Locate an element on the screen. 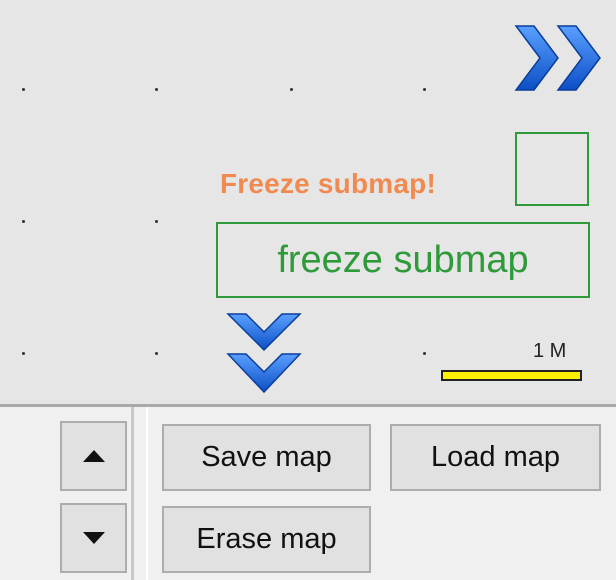  double-chevron-down-icon is located at coordinates (264, 353).